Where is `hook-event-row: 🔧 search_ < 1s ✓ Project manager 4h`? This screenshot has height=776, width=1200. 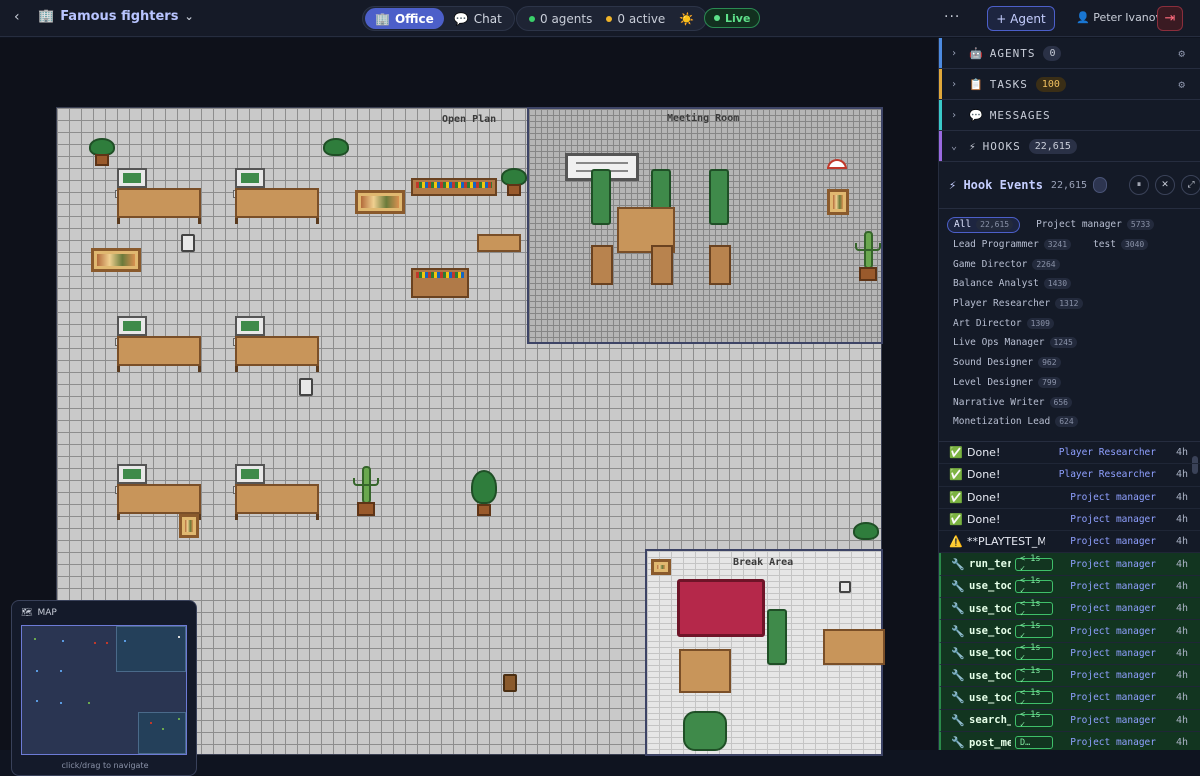 hook-event-row: 🔧 search_ < 1s ✓ Project manager 4h is located at coordinates (1069, 720).